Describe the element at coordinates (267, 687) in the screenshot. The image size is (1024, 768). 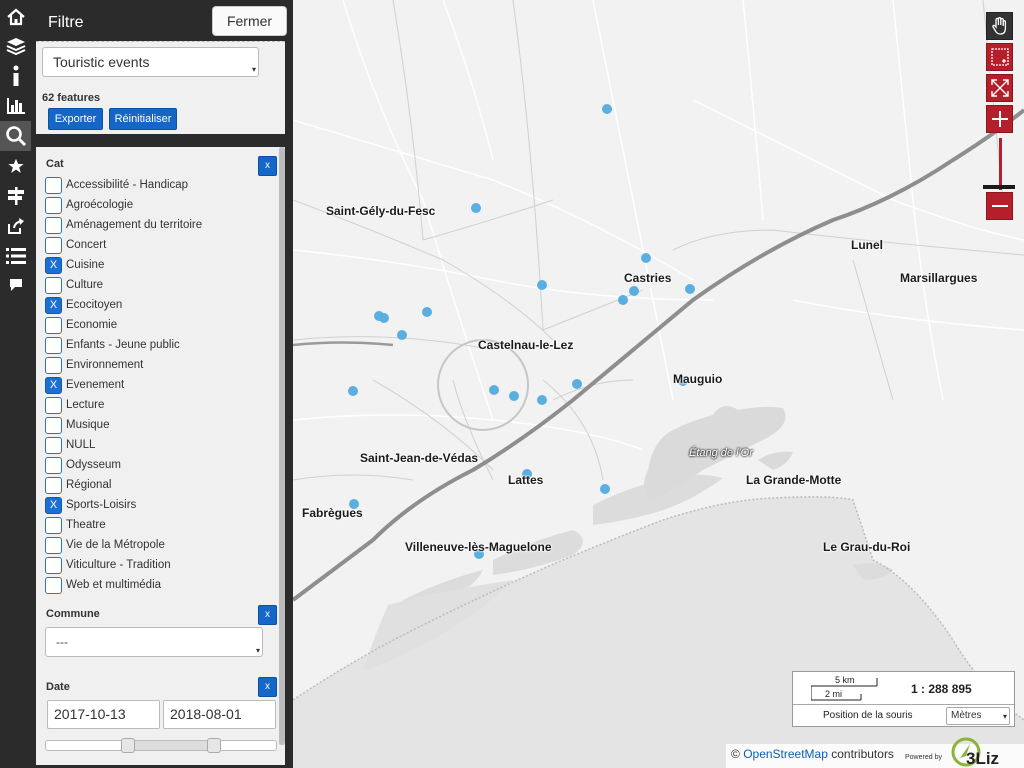
I see `date-clear-button: x` at that location.